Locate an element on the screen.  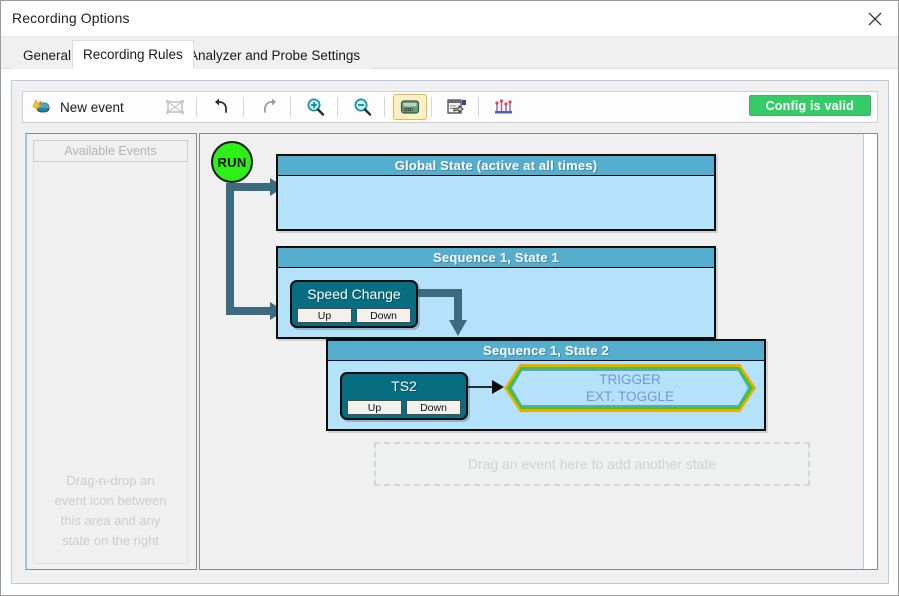
rules-toolbar: New event Config is valid is located at coordinates (450, 107).